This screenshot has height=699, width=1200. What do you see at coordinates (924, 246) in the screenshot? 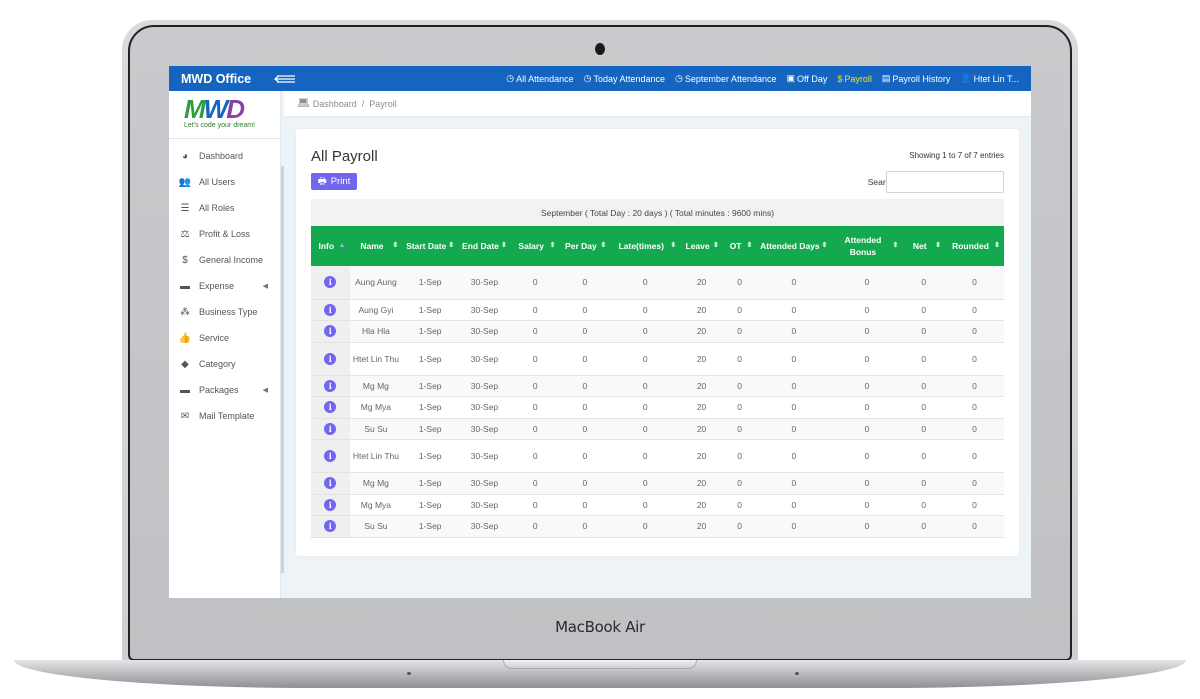
I see `column-header-net: Net ⬍` at bounding box center [924, 246].